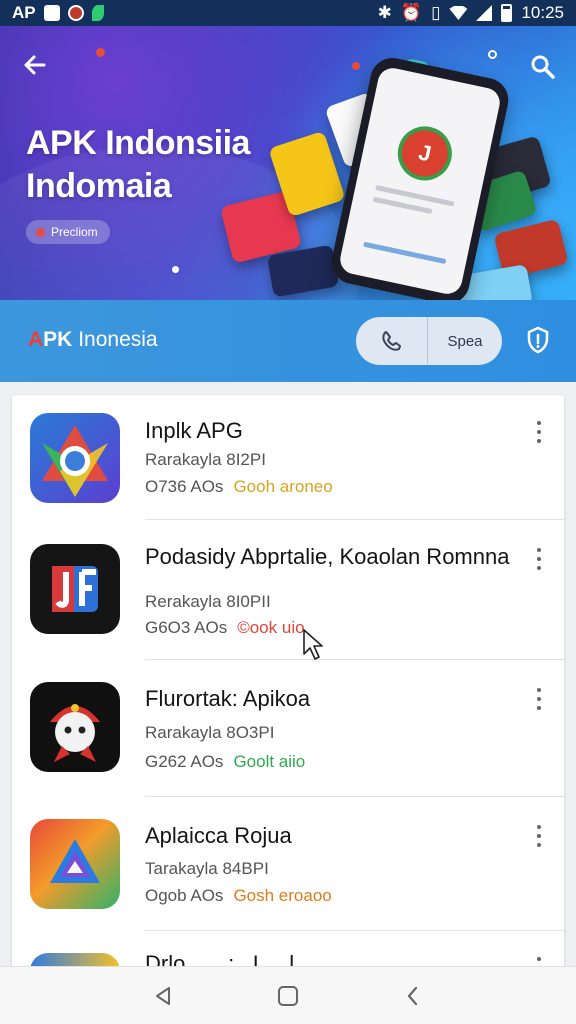 Image resolution: width=576 pixels, height=1024 pixels. Describe the element at coordinates (184, 895) in the screenshot. I see `app-size: Ogob AOs` at that location.